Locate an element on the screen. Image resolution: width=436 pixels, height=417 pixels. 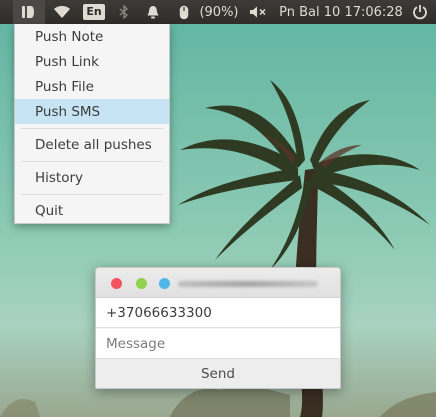
menu-item-quit: Quit is located at coordinates (92, 210).